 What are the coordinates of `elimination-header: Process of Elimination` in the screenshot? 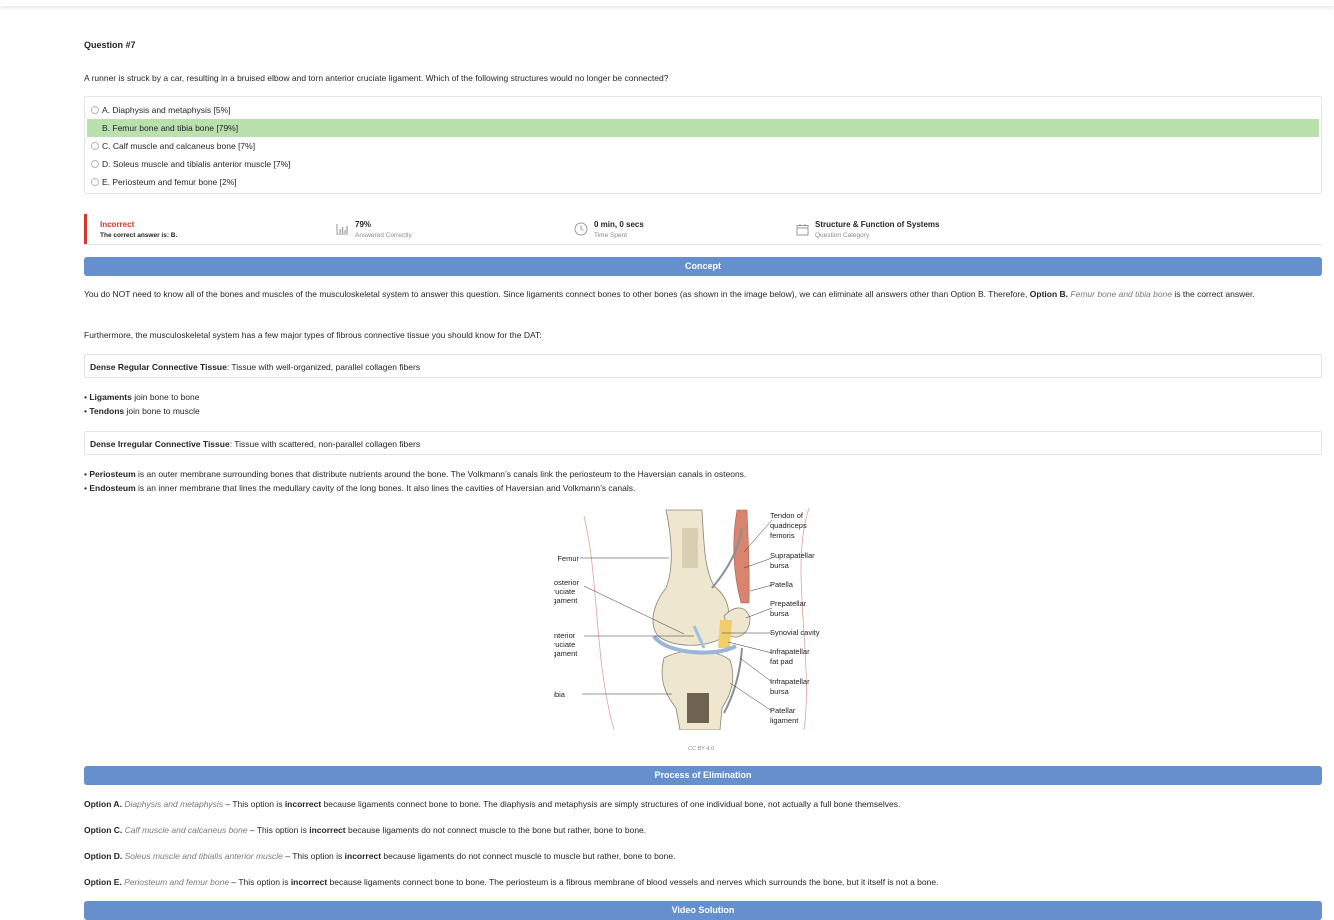 It's located at (703, 775).